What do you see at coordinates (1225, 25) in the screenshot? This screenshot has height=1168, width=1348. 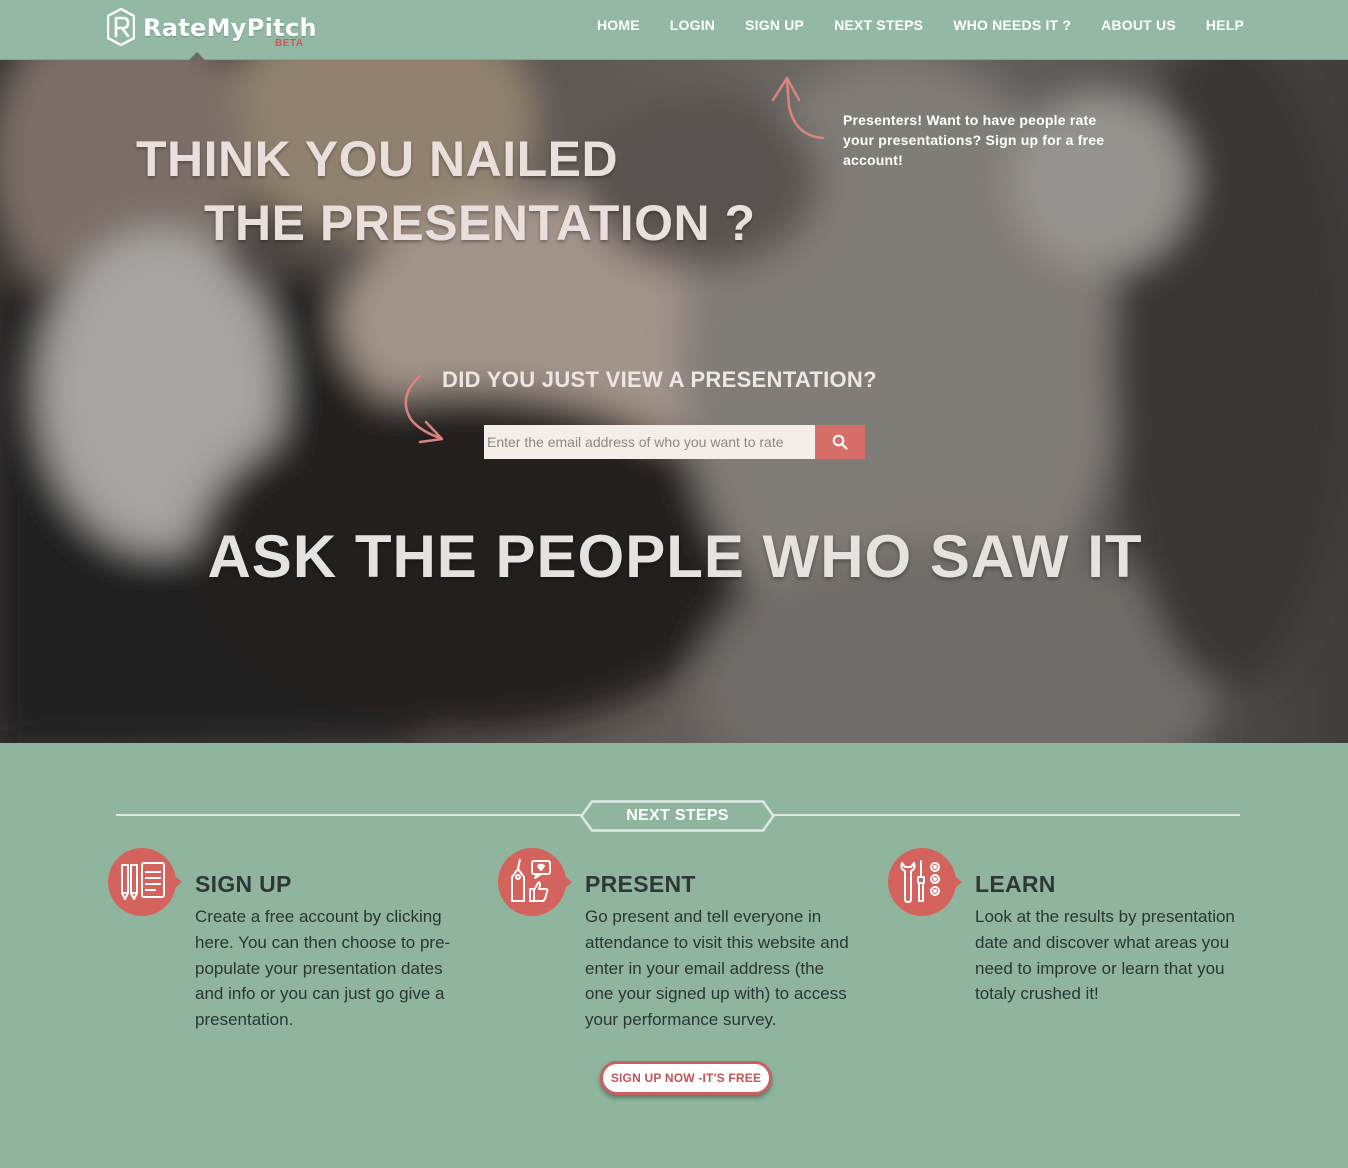 I see `nav-help: HELP` at bounding box center [1225, 25].